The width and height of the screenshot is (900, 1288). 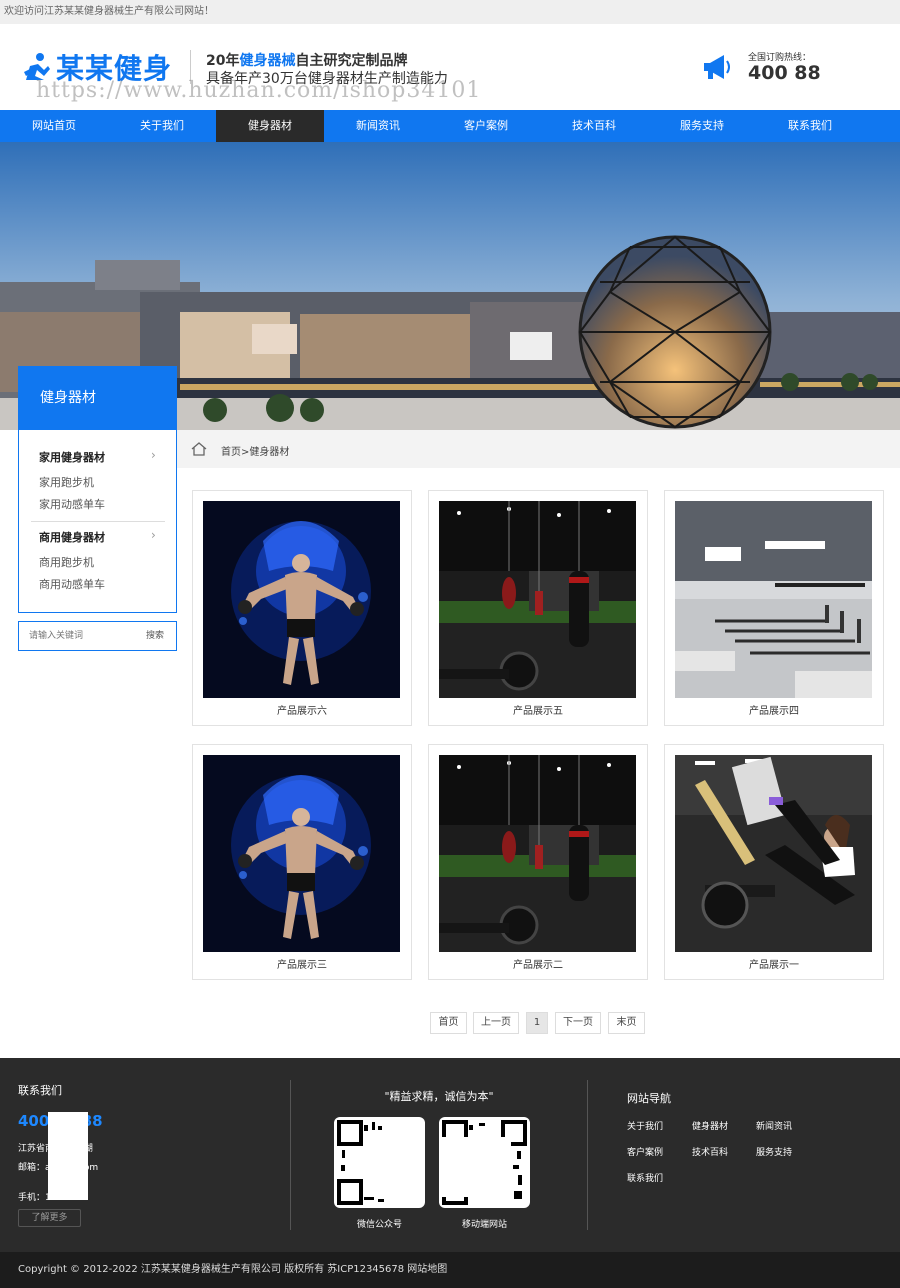 I want to click on nav-item: 技术百科, so click(x=594, y=126).